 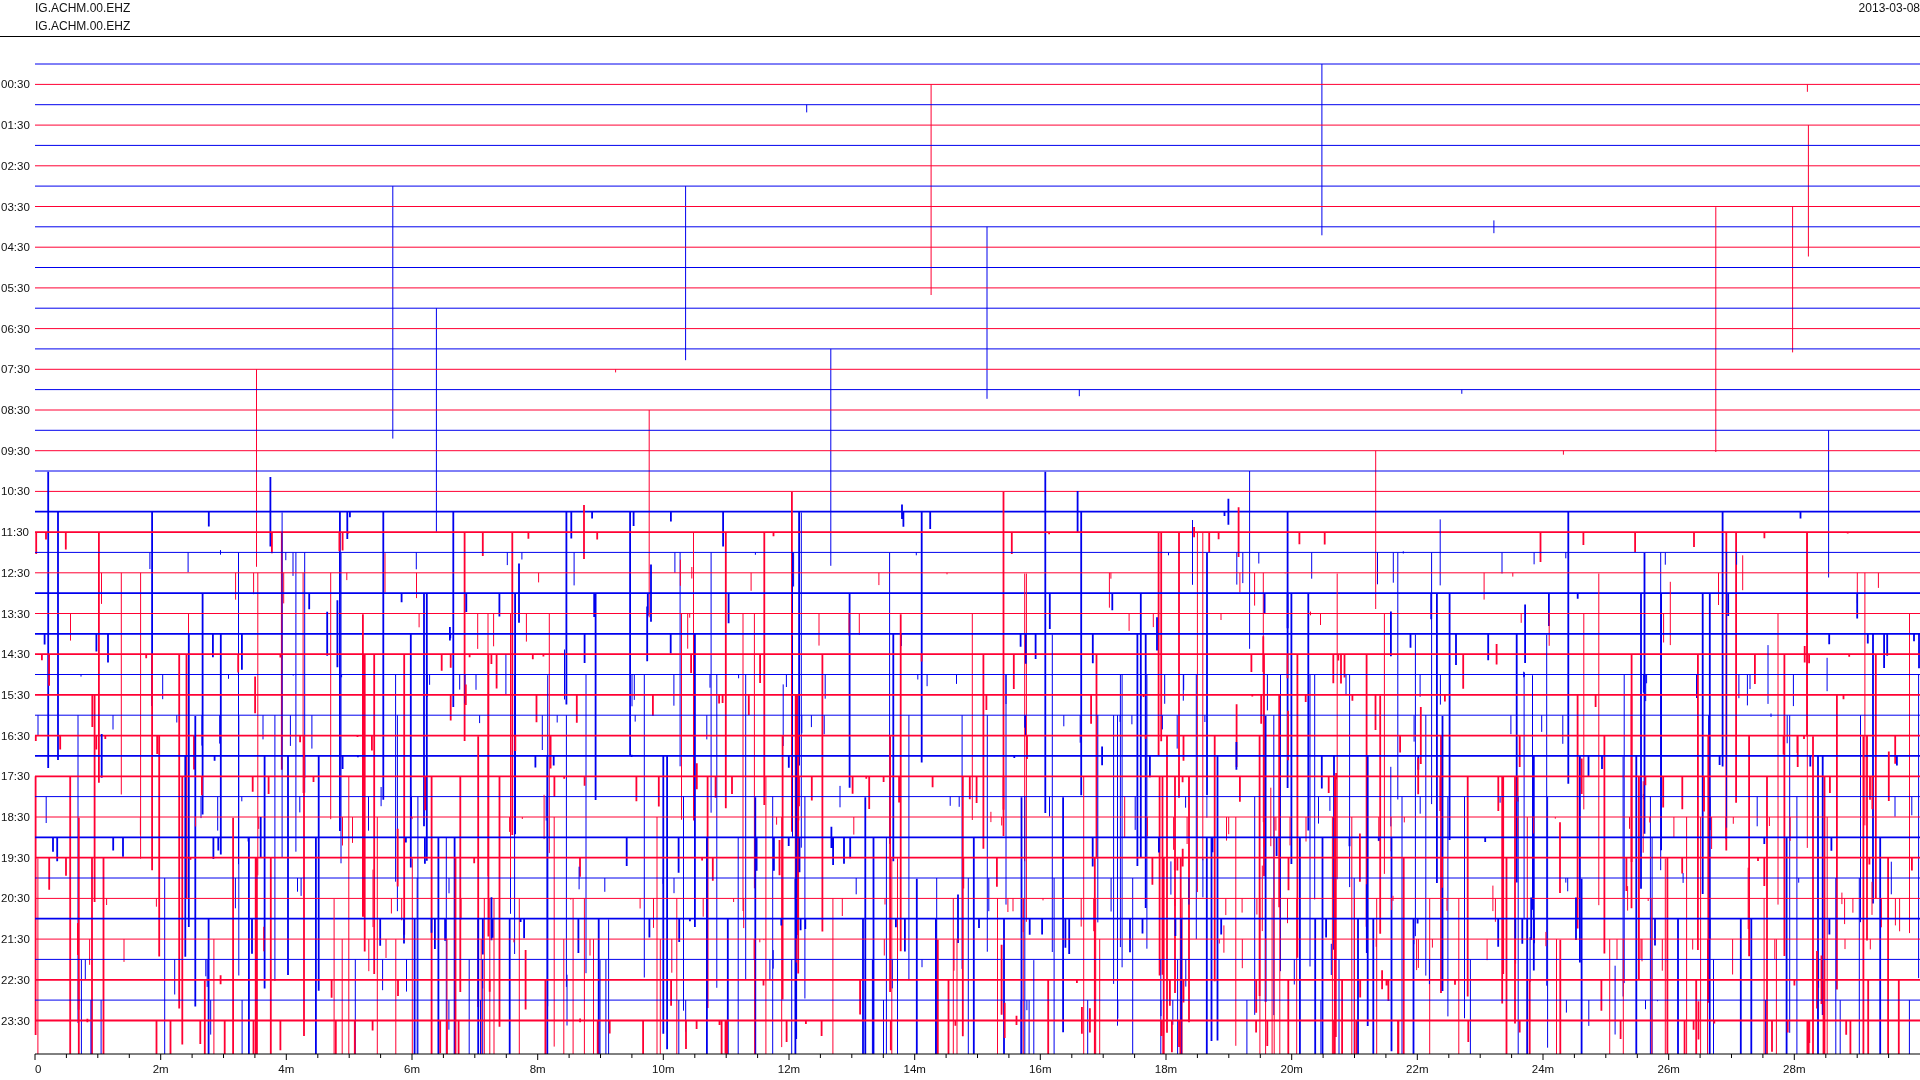 I want to click on time-axis-label: 16:30, so click(x=15, y=735).